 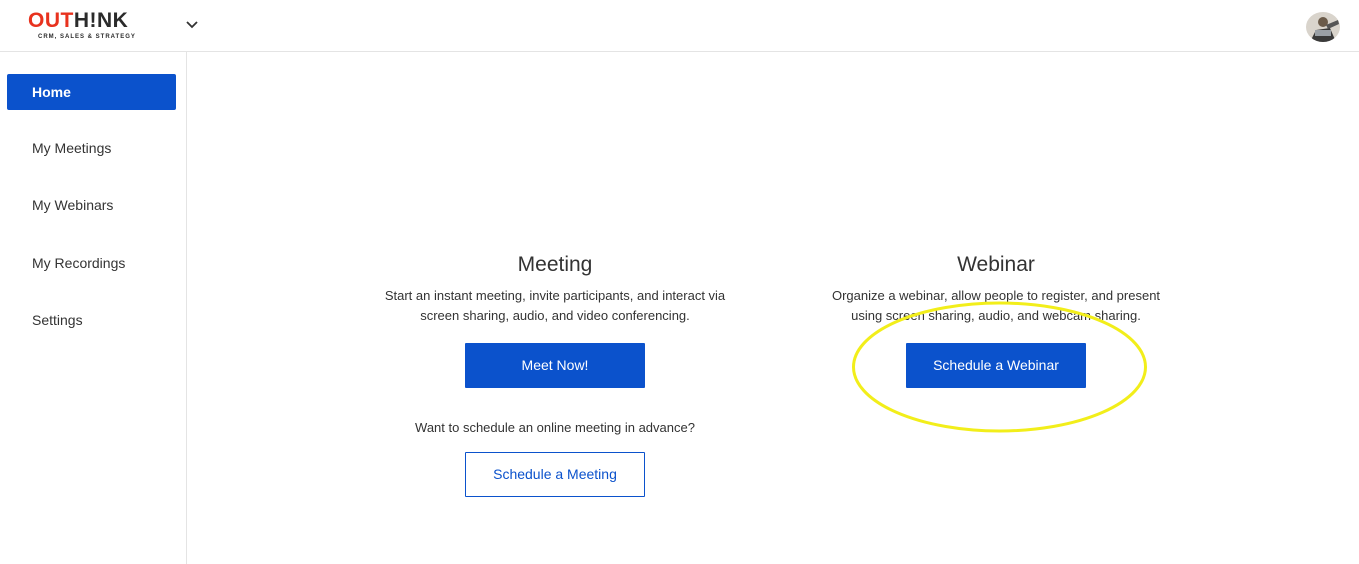 What do you see at coordinates (91, 148) in the screenshot?
I see `sidebar-item-my-meetings: My Meetings` at bounding box center [91, 148].